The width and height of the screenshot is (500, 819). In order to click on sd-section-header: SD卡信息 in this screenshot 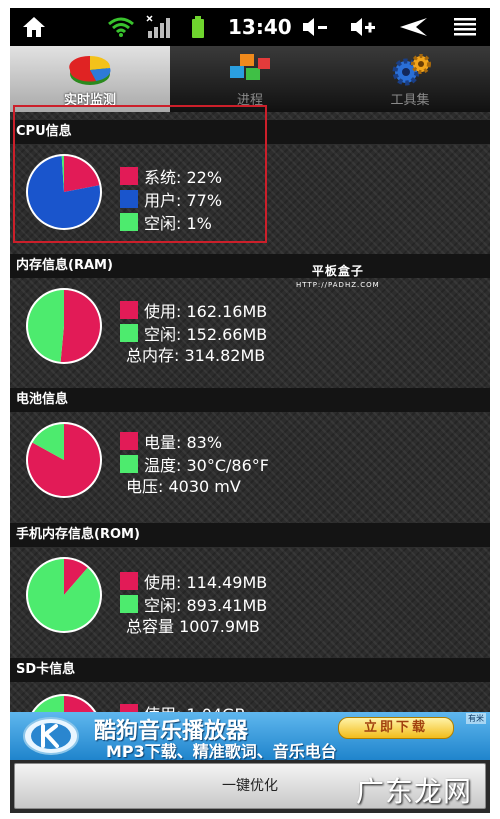, I will do `click(250, 670)`.